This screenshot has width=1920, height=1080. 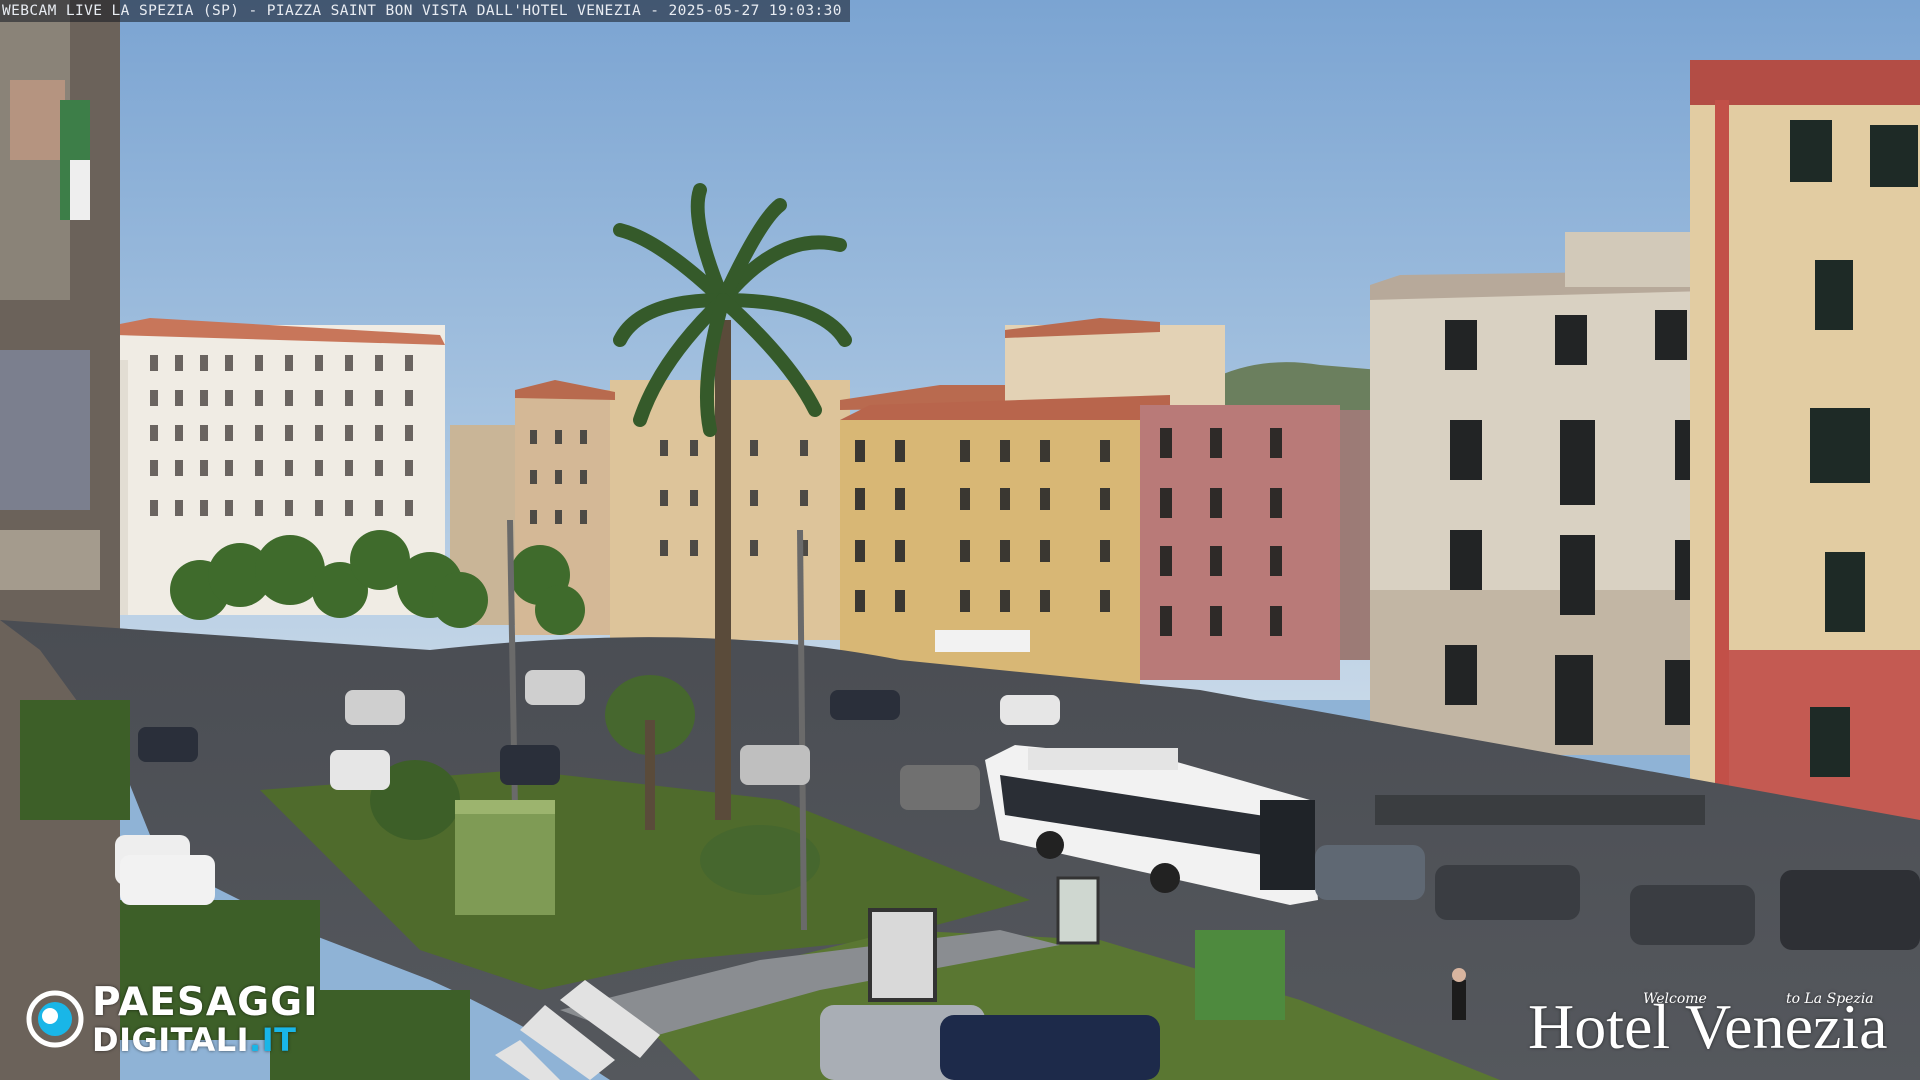 I want to click on logo-text: PAESAGGI DIGITALI.IT, so click(x=205, y=1019).